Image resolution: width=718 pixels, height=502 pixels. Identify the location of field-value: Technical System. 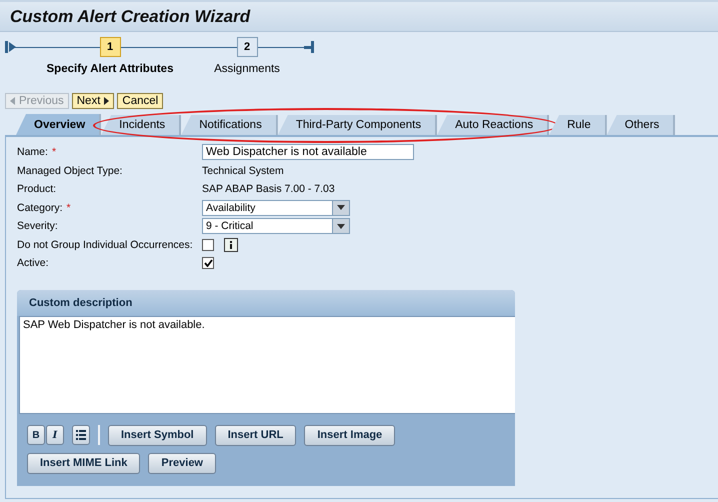
(243, 170).